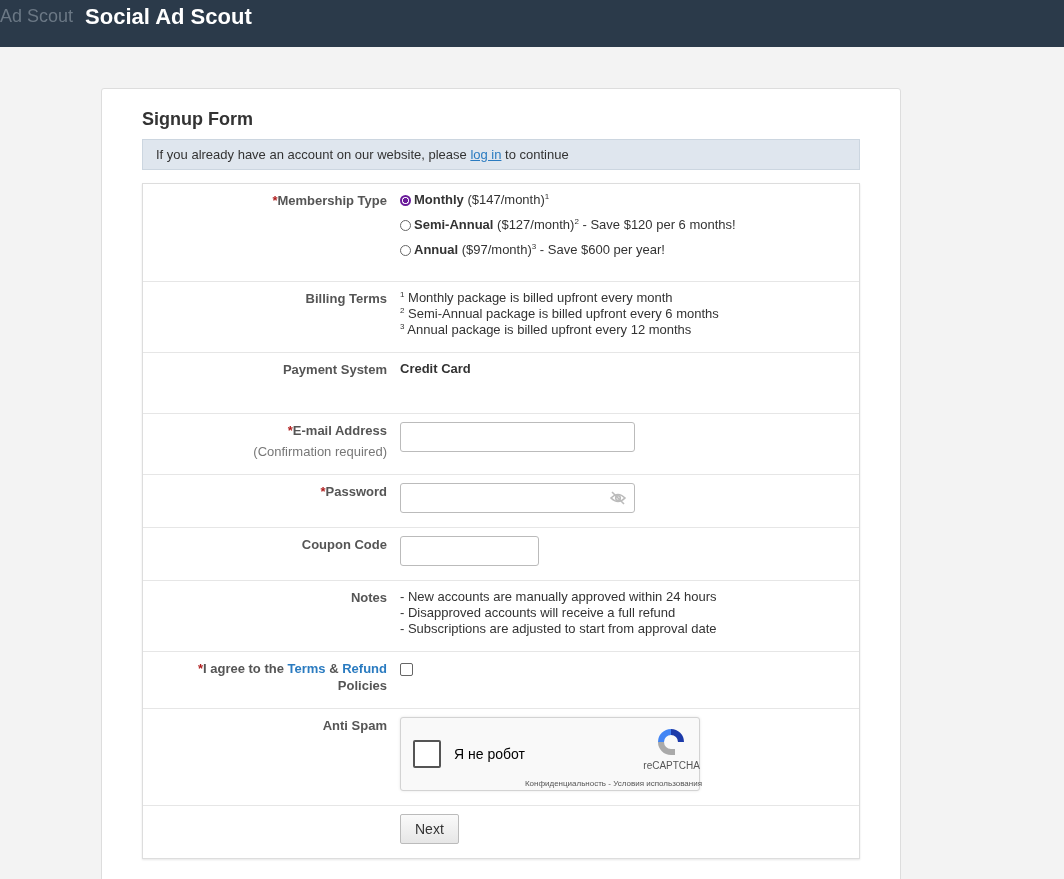 This screenshot has width=1064, height=879. What do you see at coordinates (436, 369) in the screenshot?
I see `field-value: Credit Card` at bounding box center [436, 369].